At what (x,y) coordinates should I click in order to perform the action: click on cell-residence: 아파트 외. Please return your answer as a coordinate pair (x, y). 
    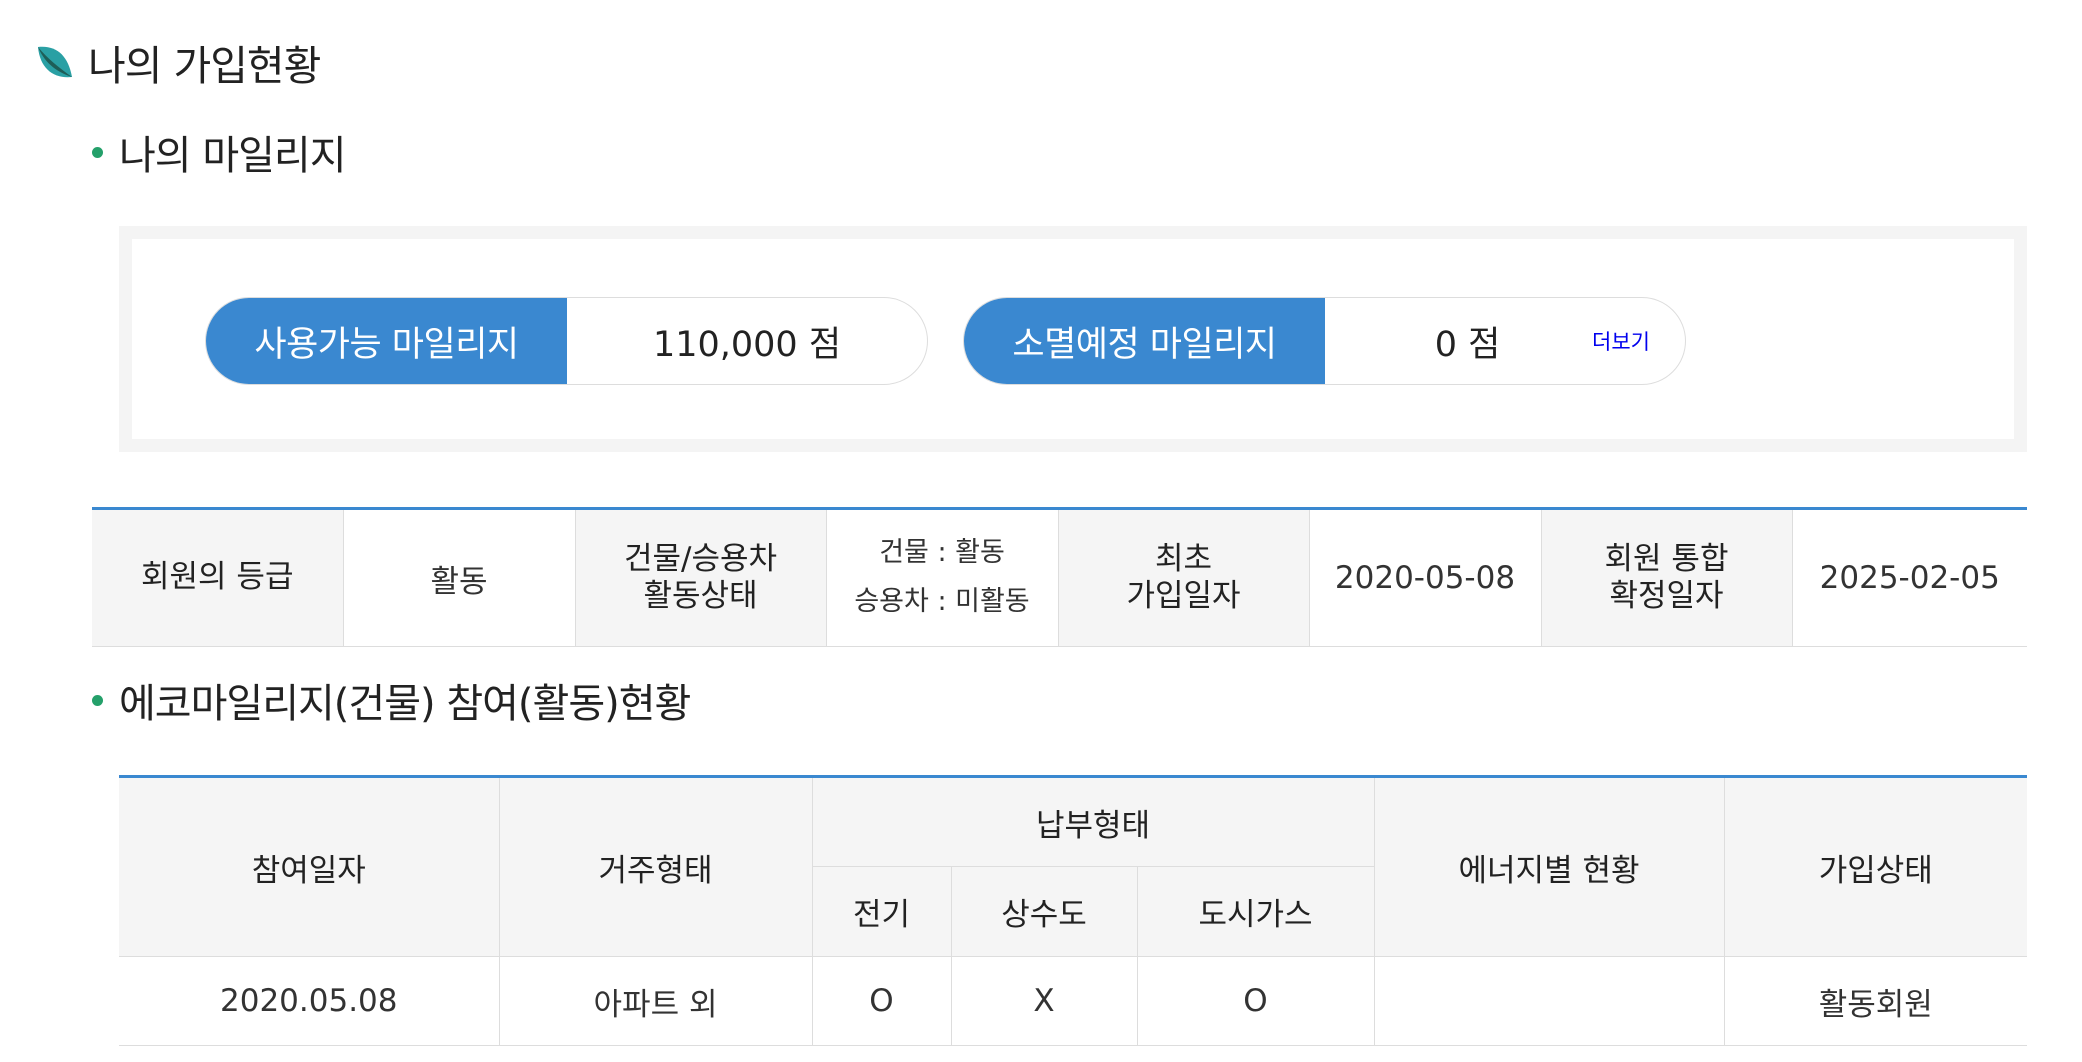
    Looking at the image, I should click on (655, 1001).